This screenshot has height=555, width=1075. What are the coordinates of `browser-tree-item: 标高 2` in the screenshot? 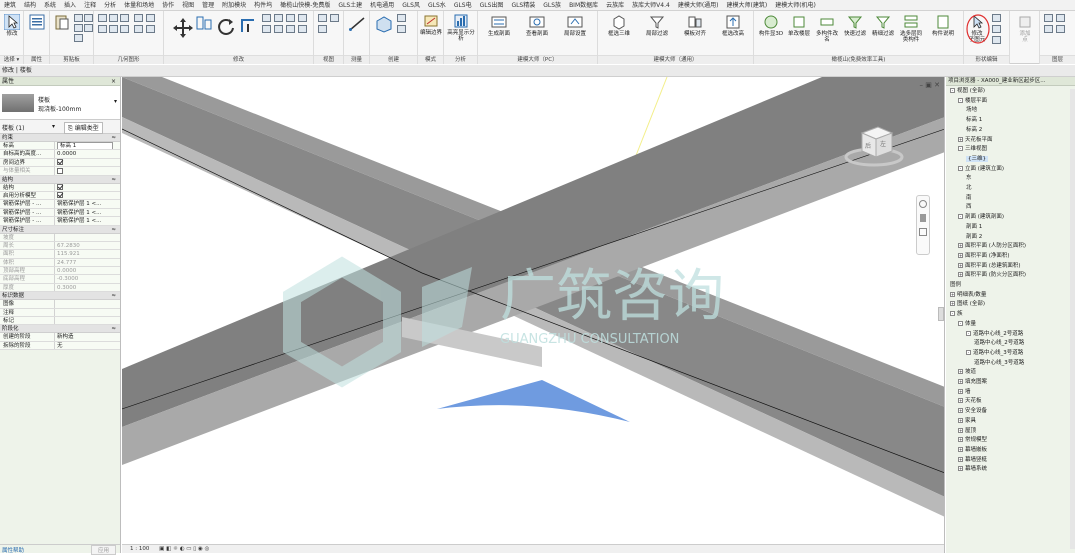 It's located at (974, 130).